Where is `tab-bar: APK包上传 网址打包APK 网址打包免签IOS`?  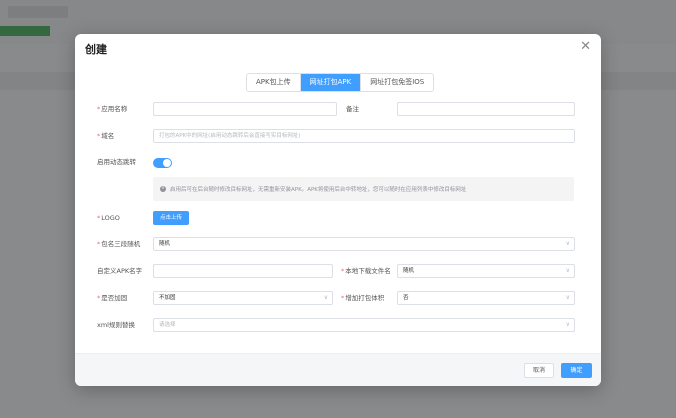 tab-bar: APK包上传 网址打包APK 网址打包免签IOS is located at coordinates (340, 82).